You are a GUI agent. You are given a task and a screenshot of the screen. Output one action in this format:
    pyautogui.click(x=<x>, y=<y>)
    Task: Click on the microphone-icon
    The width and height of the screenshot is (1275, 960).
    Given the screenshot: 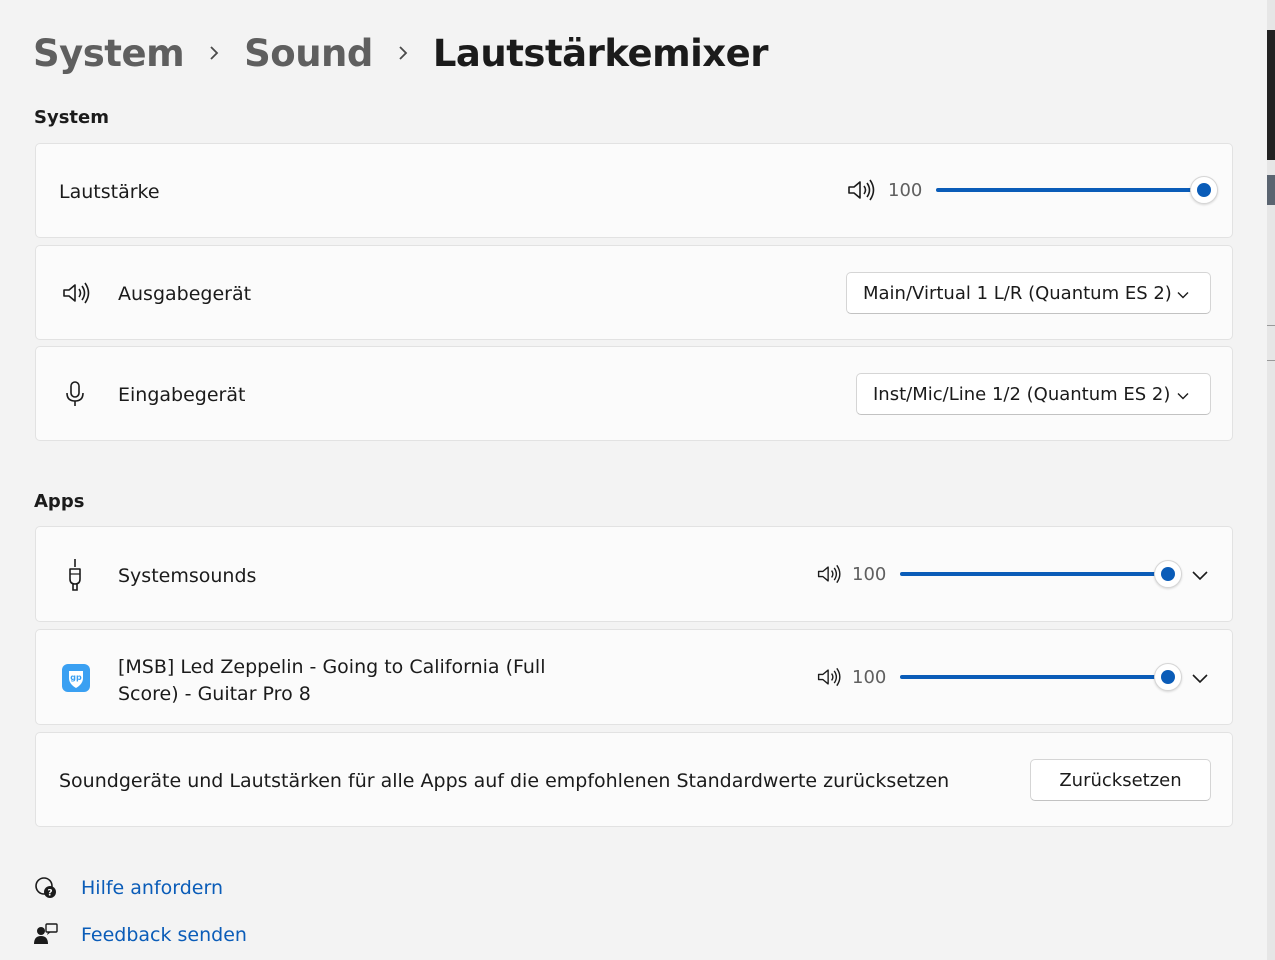 What is the action you would take?
    pyautogui.click(x=75, y=394)
    